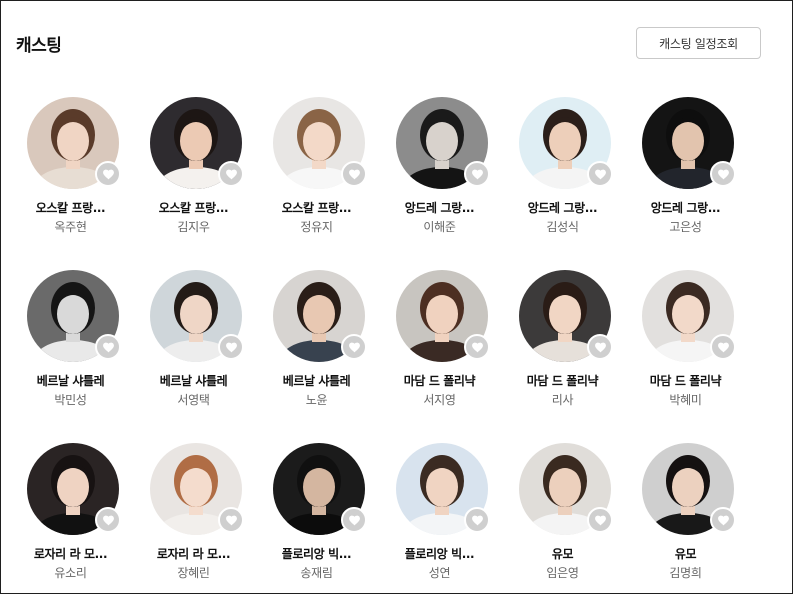 This screenshot has width=793, height=616. I want to click on section-title: 캐스팅, so click(39, 46).